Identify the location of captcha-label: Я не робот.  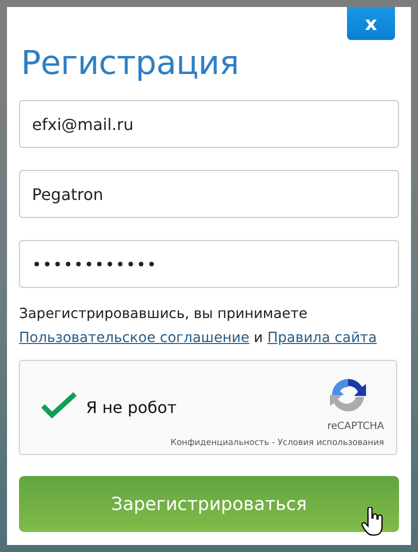
(131, 408).